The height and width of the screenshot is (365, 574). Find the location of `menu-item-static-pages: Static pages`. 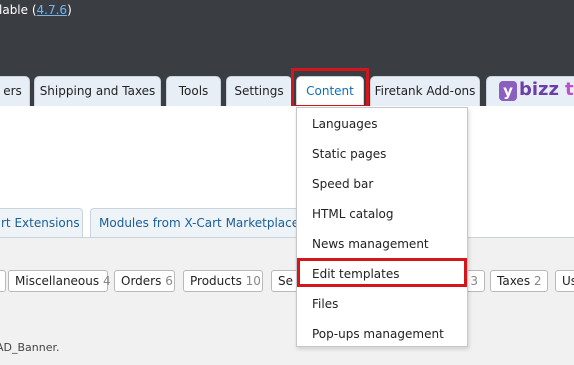

menu-item-static-pages: Static pages is located at coordinates (349, 154).